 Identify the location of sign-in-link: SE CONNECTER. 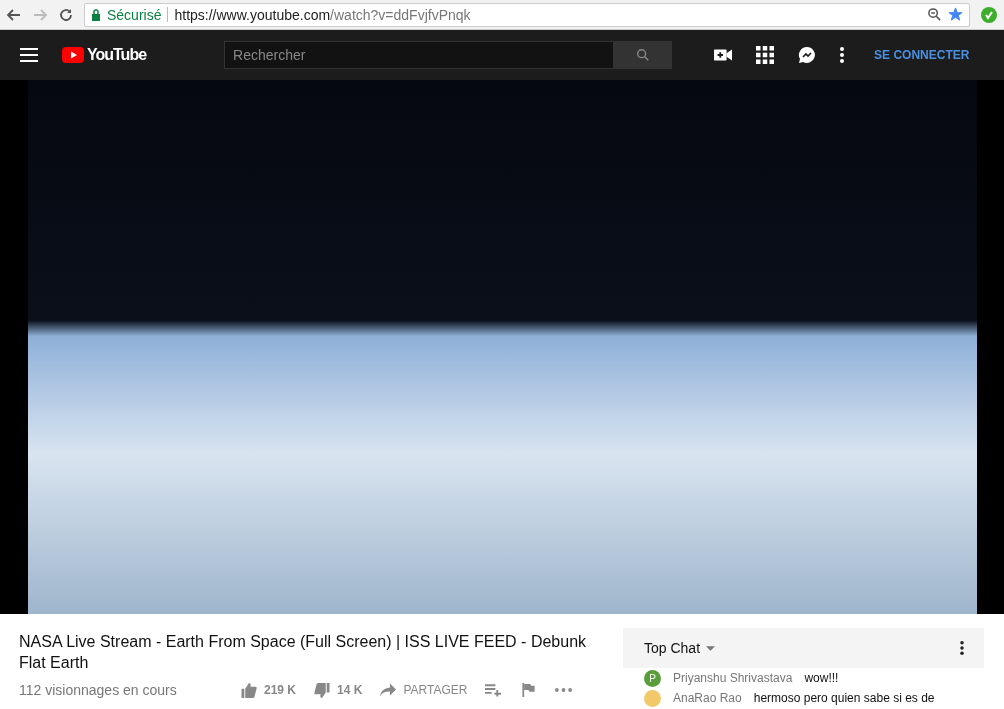
(922, 55).